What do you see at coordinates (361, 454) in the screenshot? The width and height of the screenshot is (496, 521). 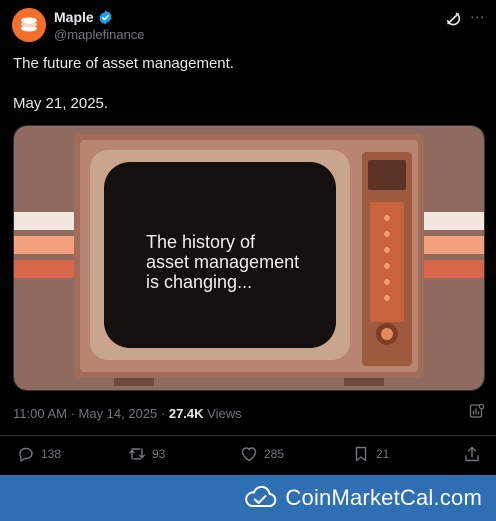 I see `bookmark-icon` at bounding box center [361, 454].